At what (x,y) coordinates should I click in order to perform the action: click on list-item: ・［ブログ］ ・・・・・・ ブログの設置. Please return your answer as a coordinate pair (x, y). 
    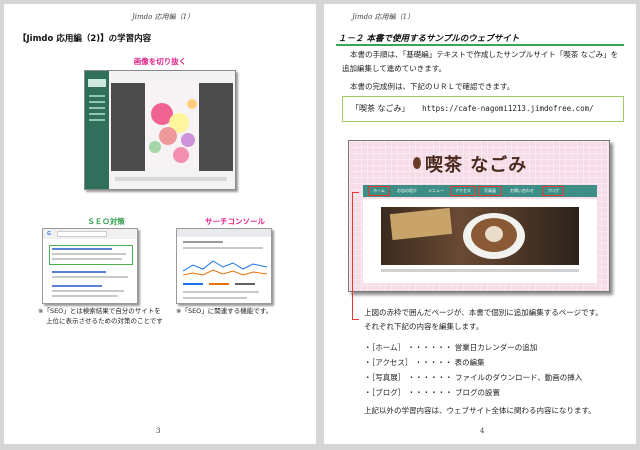
    Looking at the image, I should click on (432, 392).